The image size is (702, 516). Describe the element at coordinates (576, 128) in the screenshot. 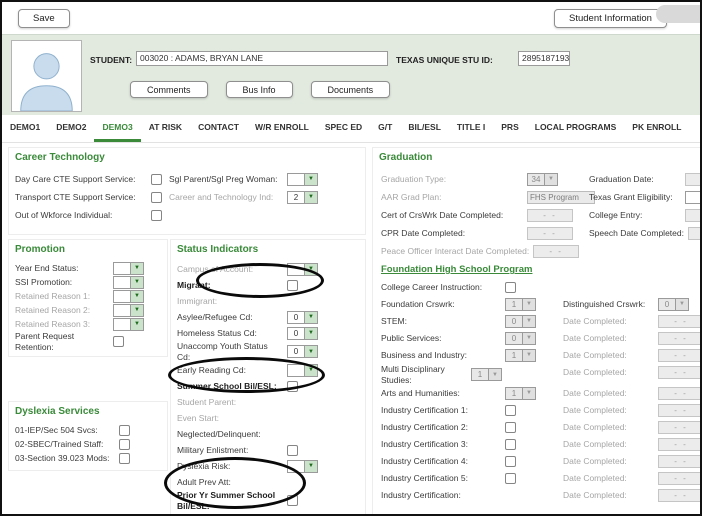

I see `tab-local-programs: LOCAL PROGRAMS` at that location.